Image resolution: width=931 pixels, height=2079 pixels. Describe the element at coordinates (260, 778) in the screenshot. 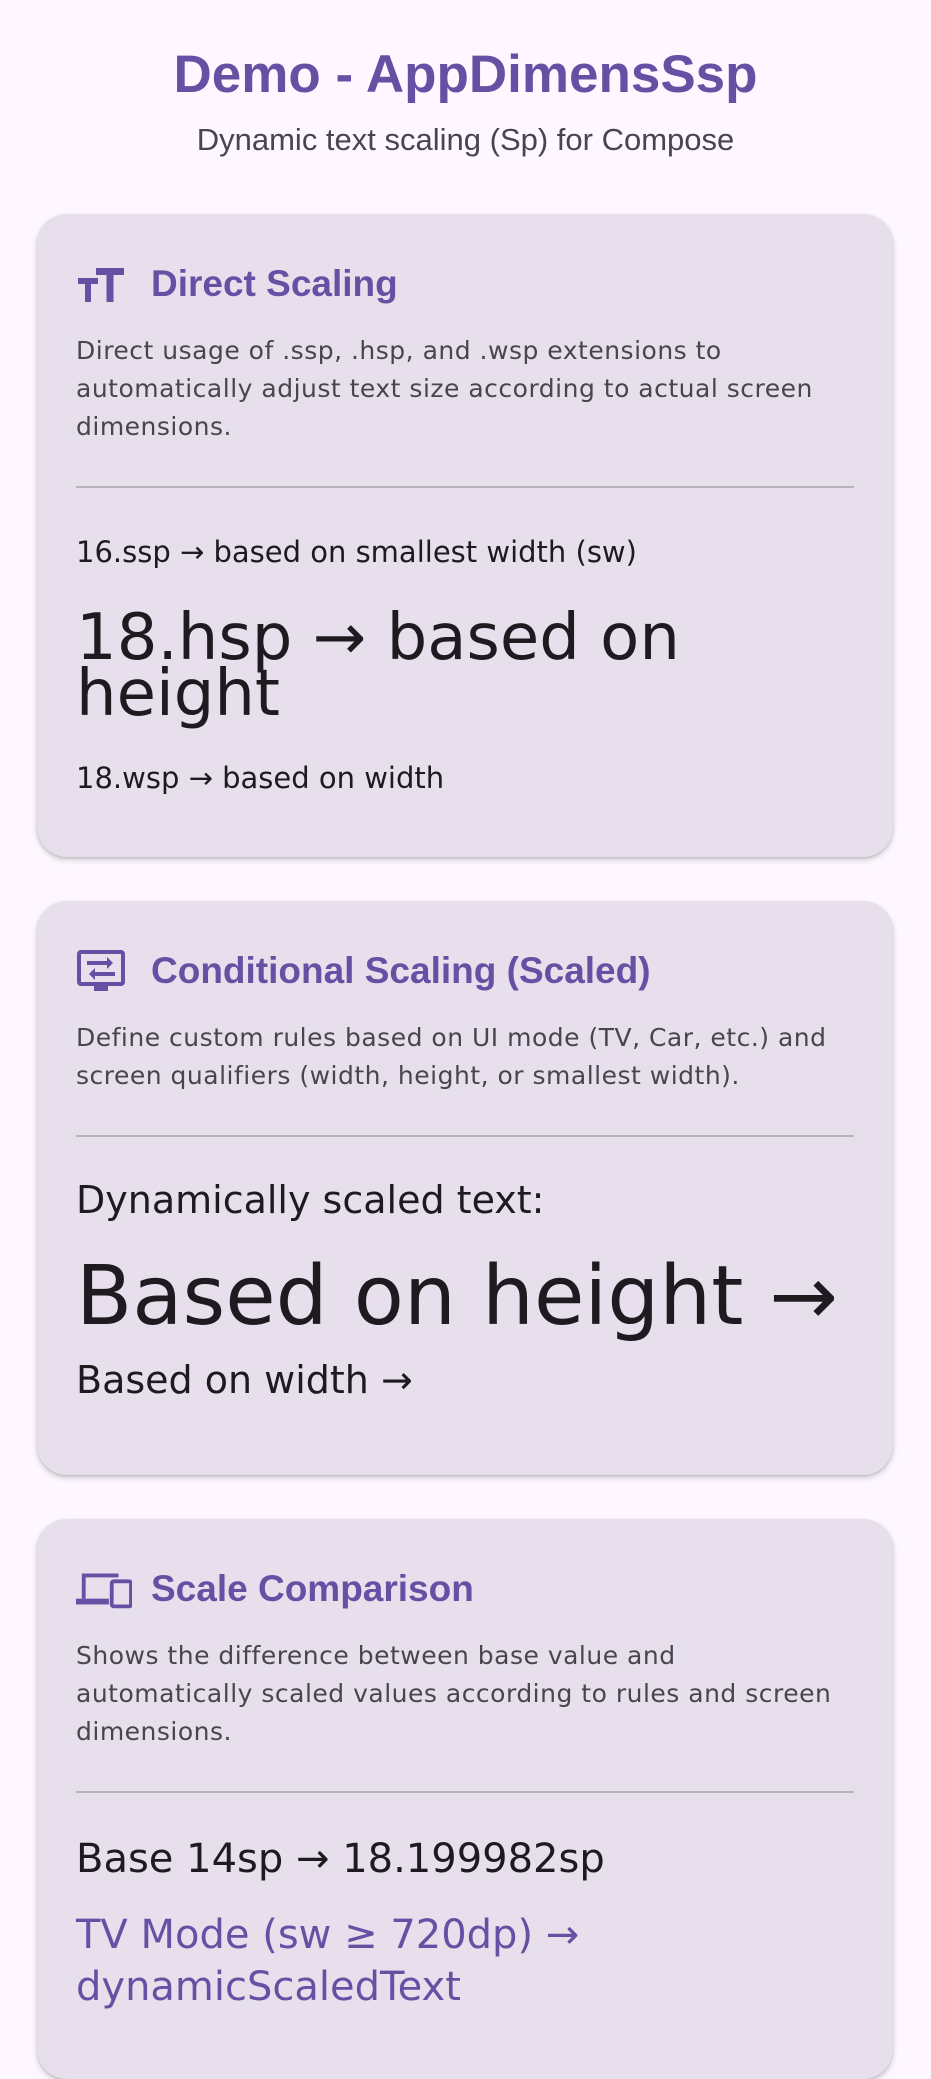

I see `wsp-example-text: 18.wsp → based on width` at that location.